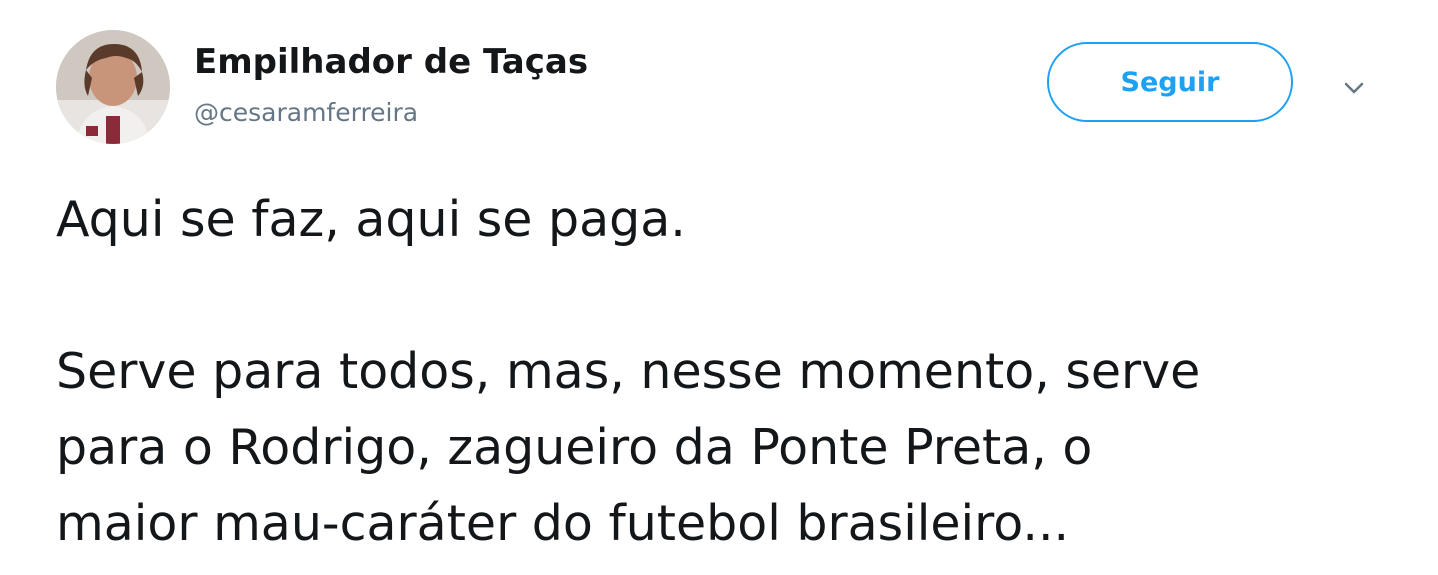 This screenshot has height=575, width=1438. I want to click on author-name: Empilhador de Taças, so click(391, 62).